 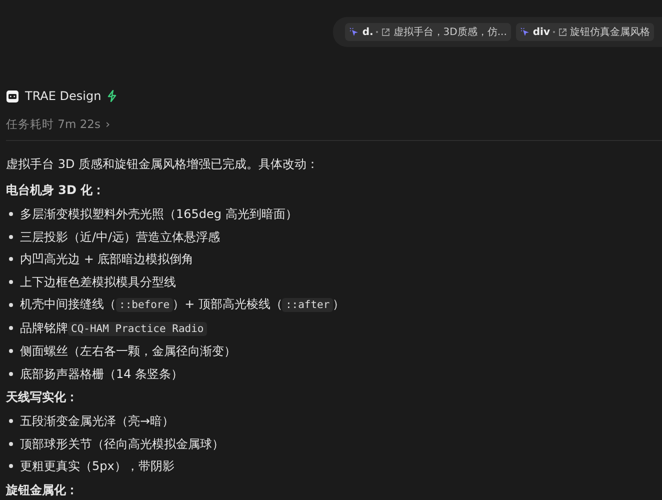 What do you see at coordinates (163, 164) in the screenshot?
I see `summary-text: 虚拟手台 3D 质感和旋钮金属风格增强已完成。具体改动：` at bounding box center [163, 164].